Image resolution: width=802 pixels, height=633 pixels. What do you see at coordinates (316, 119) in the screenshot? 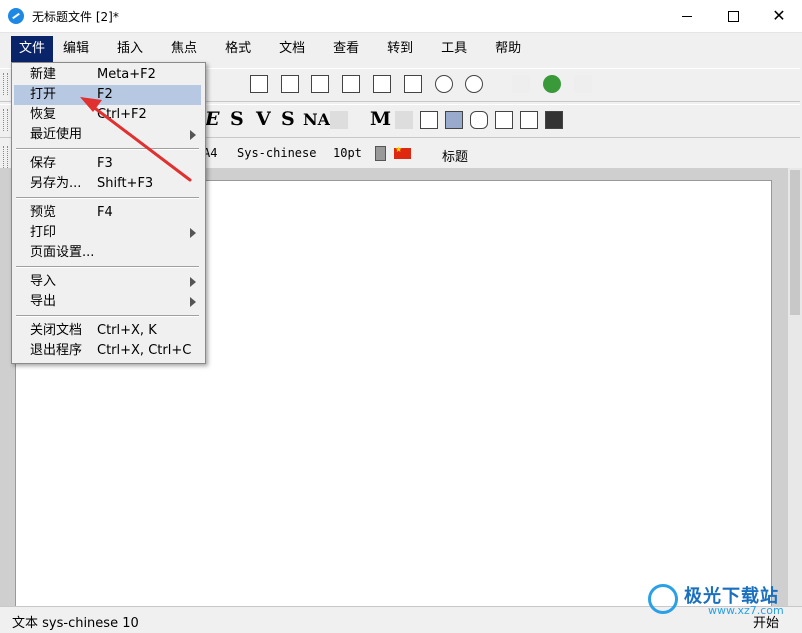
I see `name-button: NA` at bounding box center [316, 119].